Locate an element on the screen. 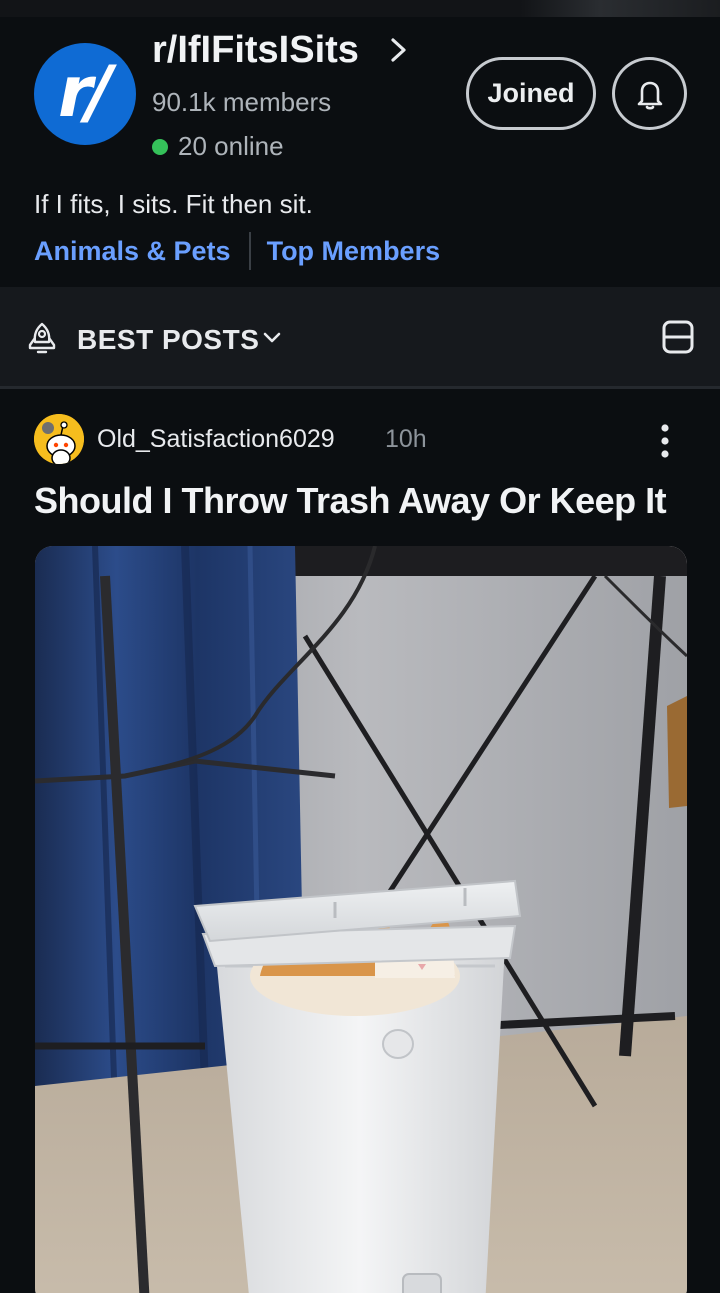 Image resolution: width=720 pixels, height=1293 pixels. community-avatar-text: r/ is located at coordinates (84, 92).